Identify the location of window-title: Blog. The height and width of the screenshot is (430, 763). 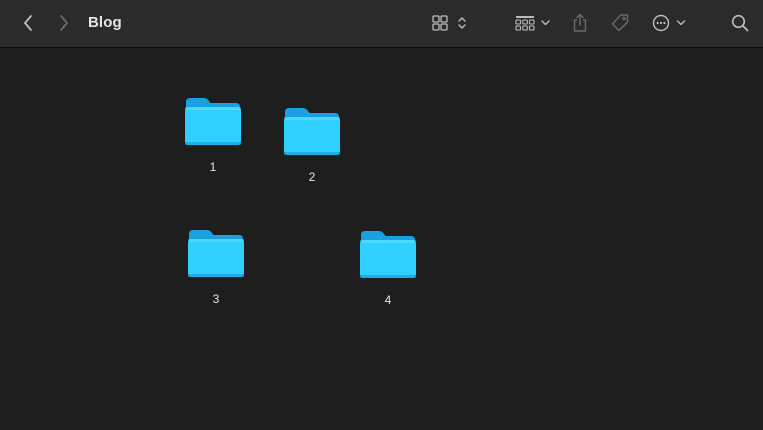
(105, 22).